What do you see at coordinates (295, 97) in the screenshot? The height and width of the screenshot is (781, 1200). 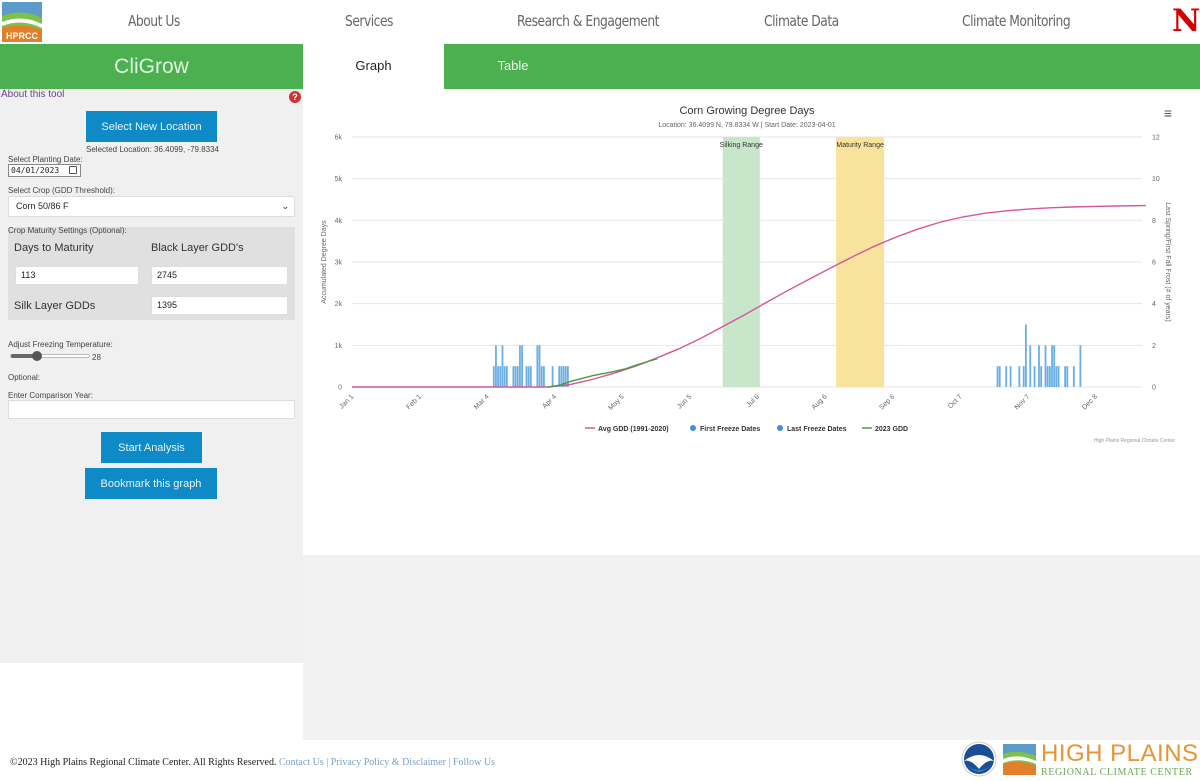 I see `help-icon: ?` at bounding box center [295, 97].